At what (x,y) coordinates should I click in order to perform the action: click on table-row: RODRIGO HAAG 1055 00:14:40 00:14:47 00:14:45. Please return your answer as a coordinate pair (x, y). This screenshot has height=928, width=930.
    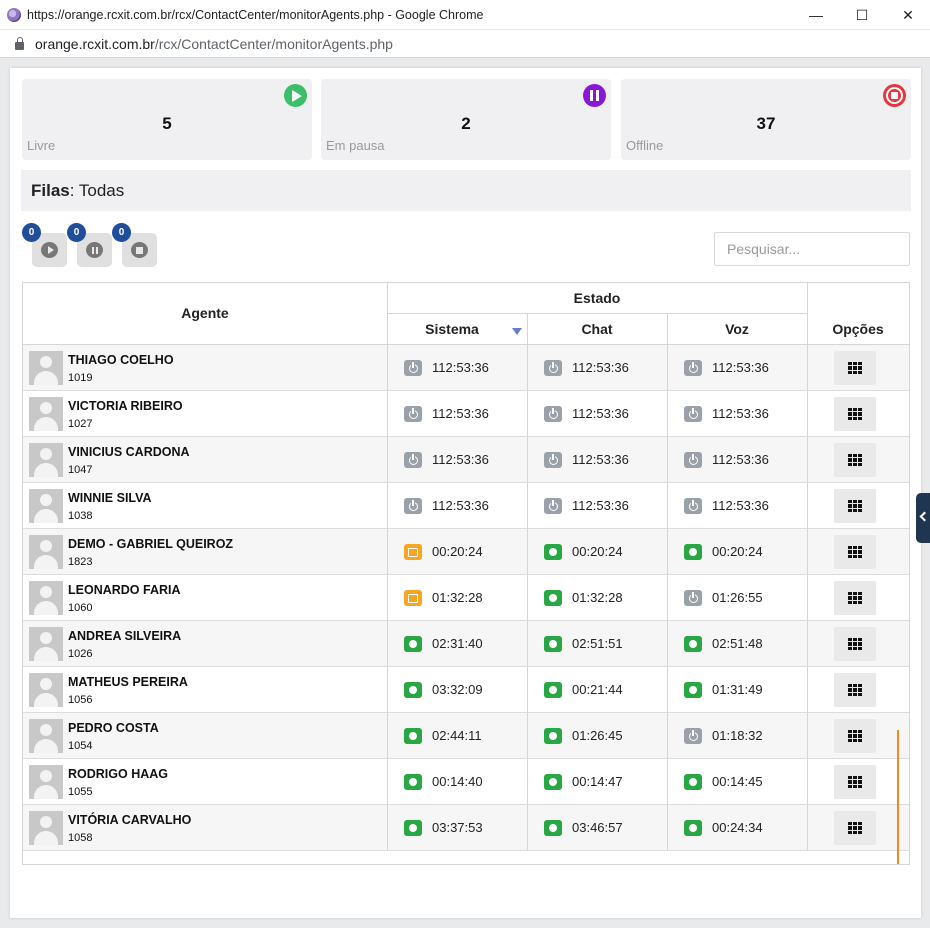
    Looking at the image, I should click on (466, 782).